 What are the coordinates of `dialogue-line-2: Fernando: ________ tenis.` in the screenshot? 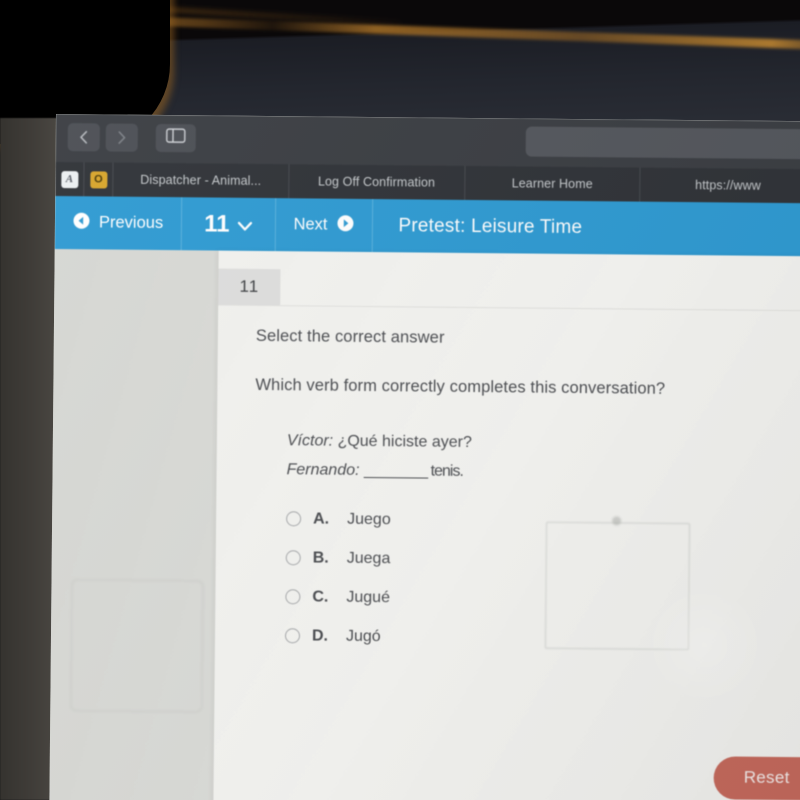 It's located at (540, 473).